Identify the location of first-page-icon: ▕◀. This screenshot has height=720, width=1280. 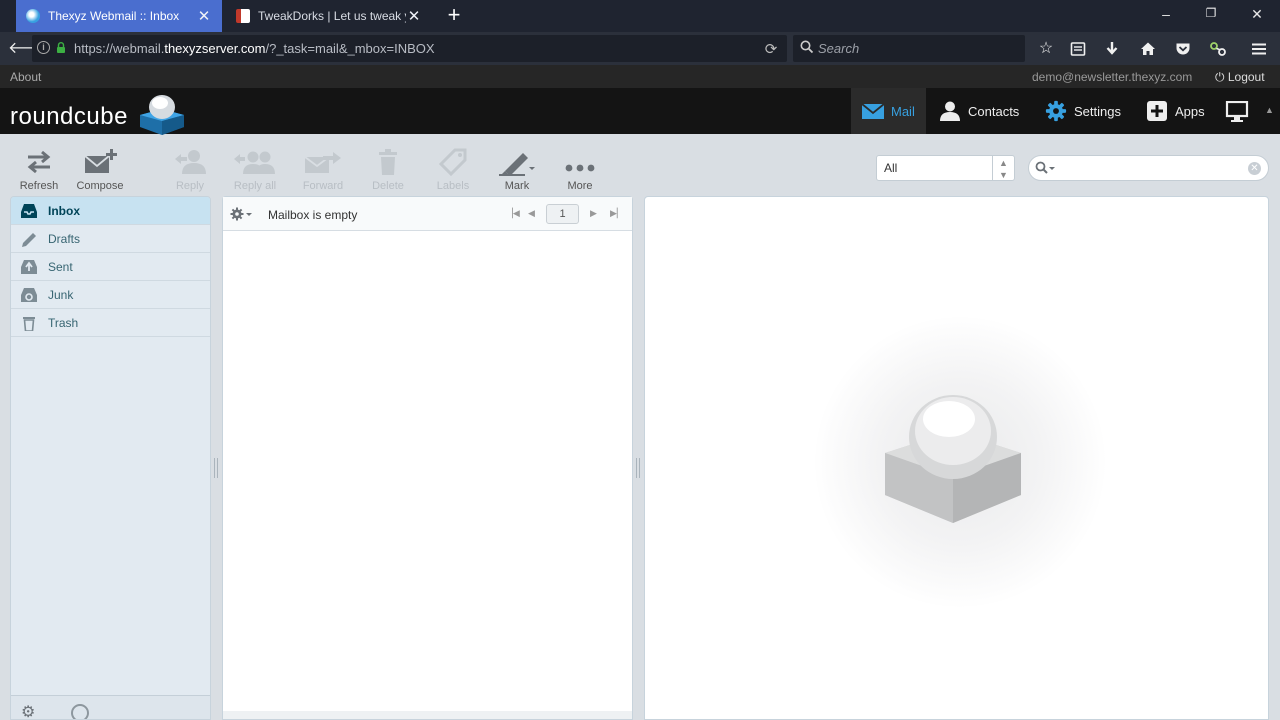
(513, 213).